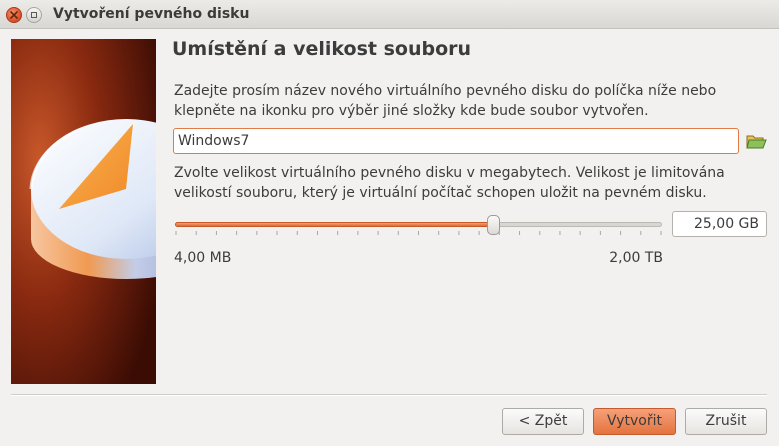 This screenshot has width=779, height=446. Describe the element at coordinates (543, 421) in the screenshot. I see `back-button: < Zpět` at that location.